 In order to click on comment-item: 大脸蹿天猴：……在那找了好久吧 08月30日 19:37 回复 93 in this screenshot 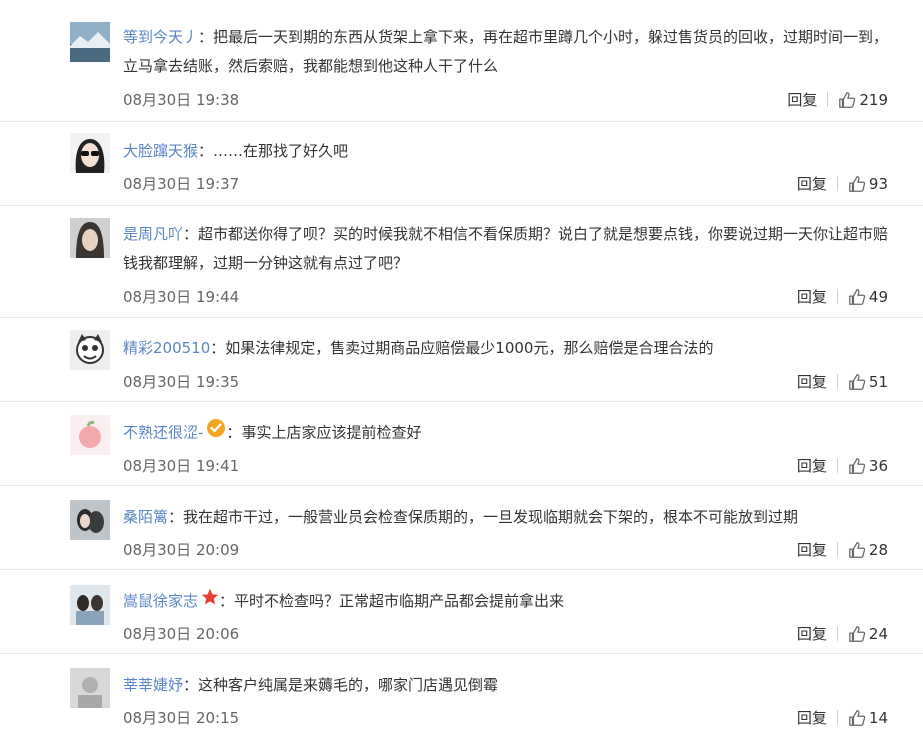, I will do `click(461, 164)`.